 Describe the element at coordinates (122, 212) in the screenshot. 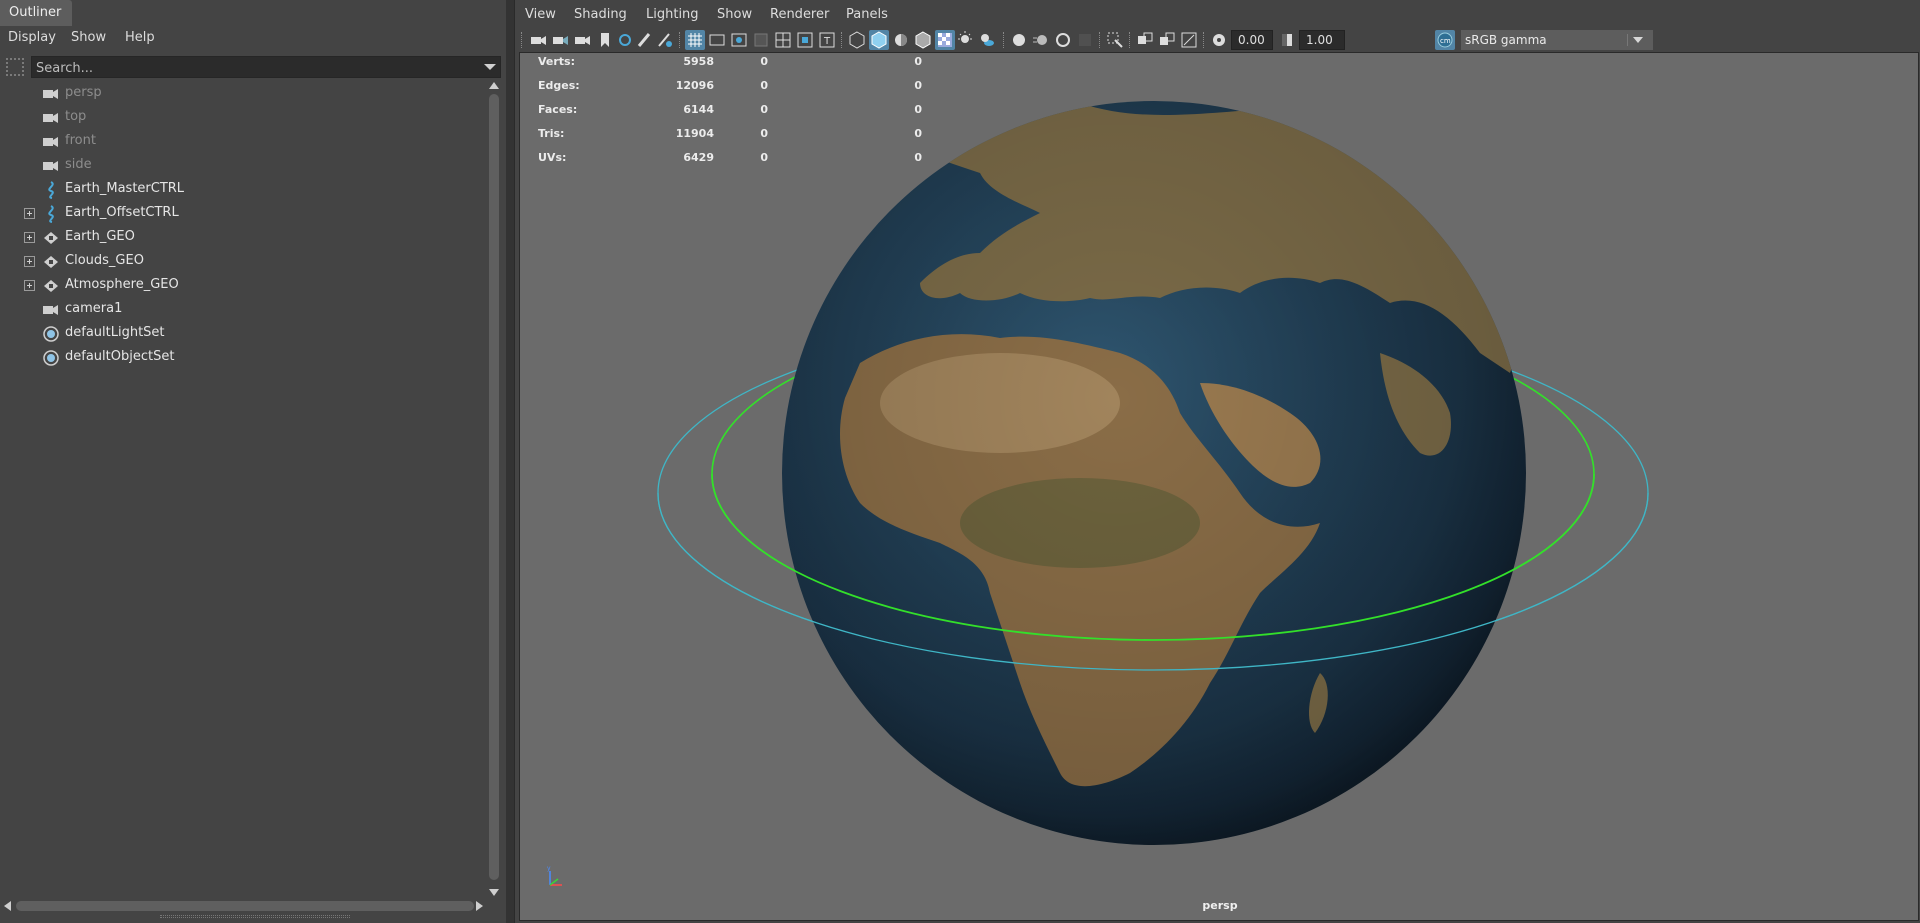

I see `tree-item-label: Earth_OffsetCTRL` at that location.